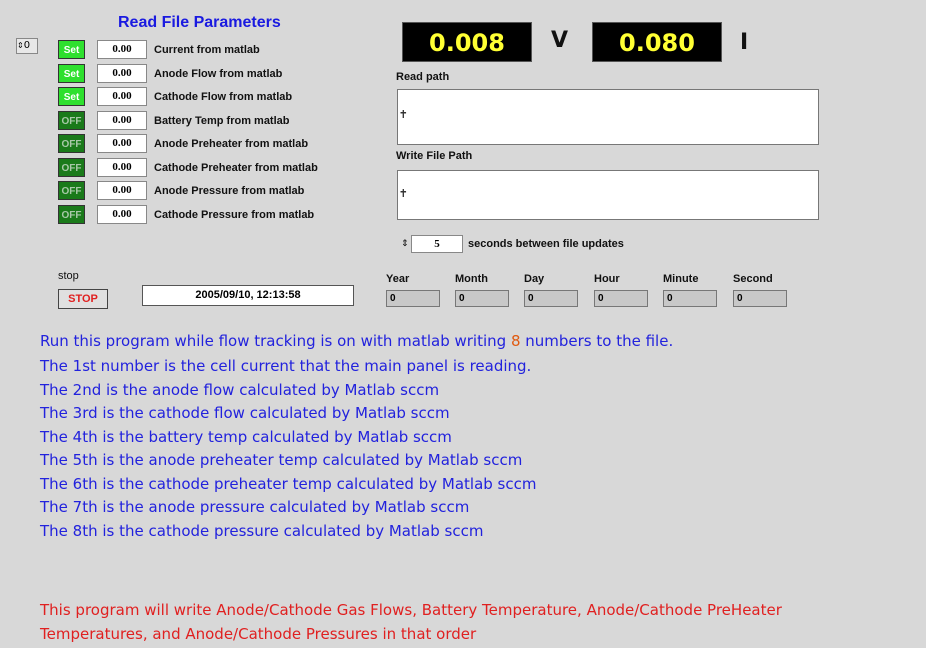 Image resolution: width=926 pixels, height=648 pixels. What do you see at coordinates (608, 195) in the screenshot?
I see `write-path-field: 🕇` at bounding box center [608, 195].